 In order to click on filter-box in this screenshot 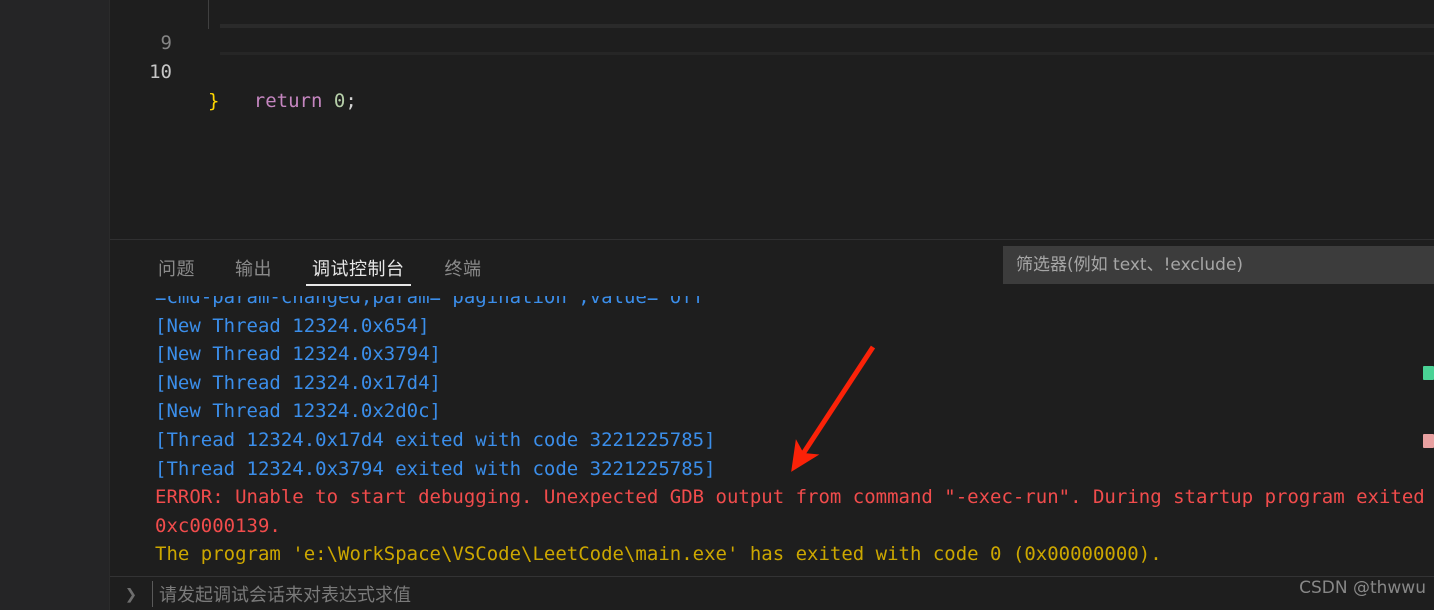, I will do `click(1218, 265)`.